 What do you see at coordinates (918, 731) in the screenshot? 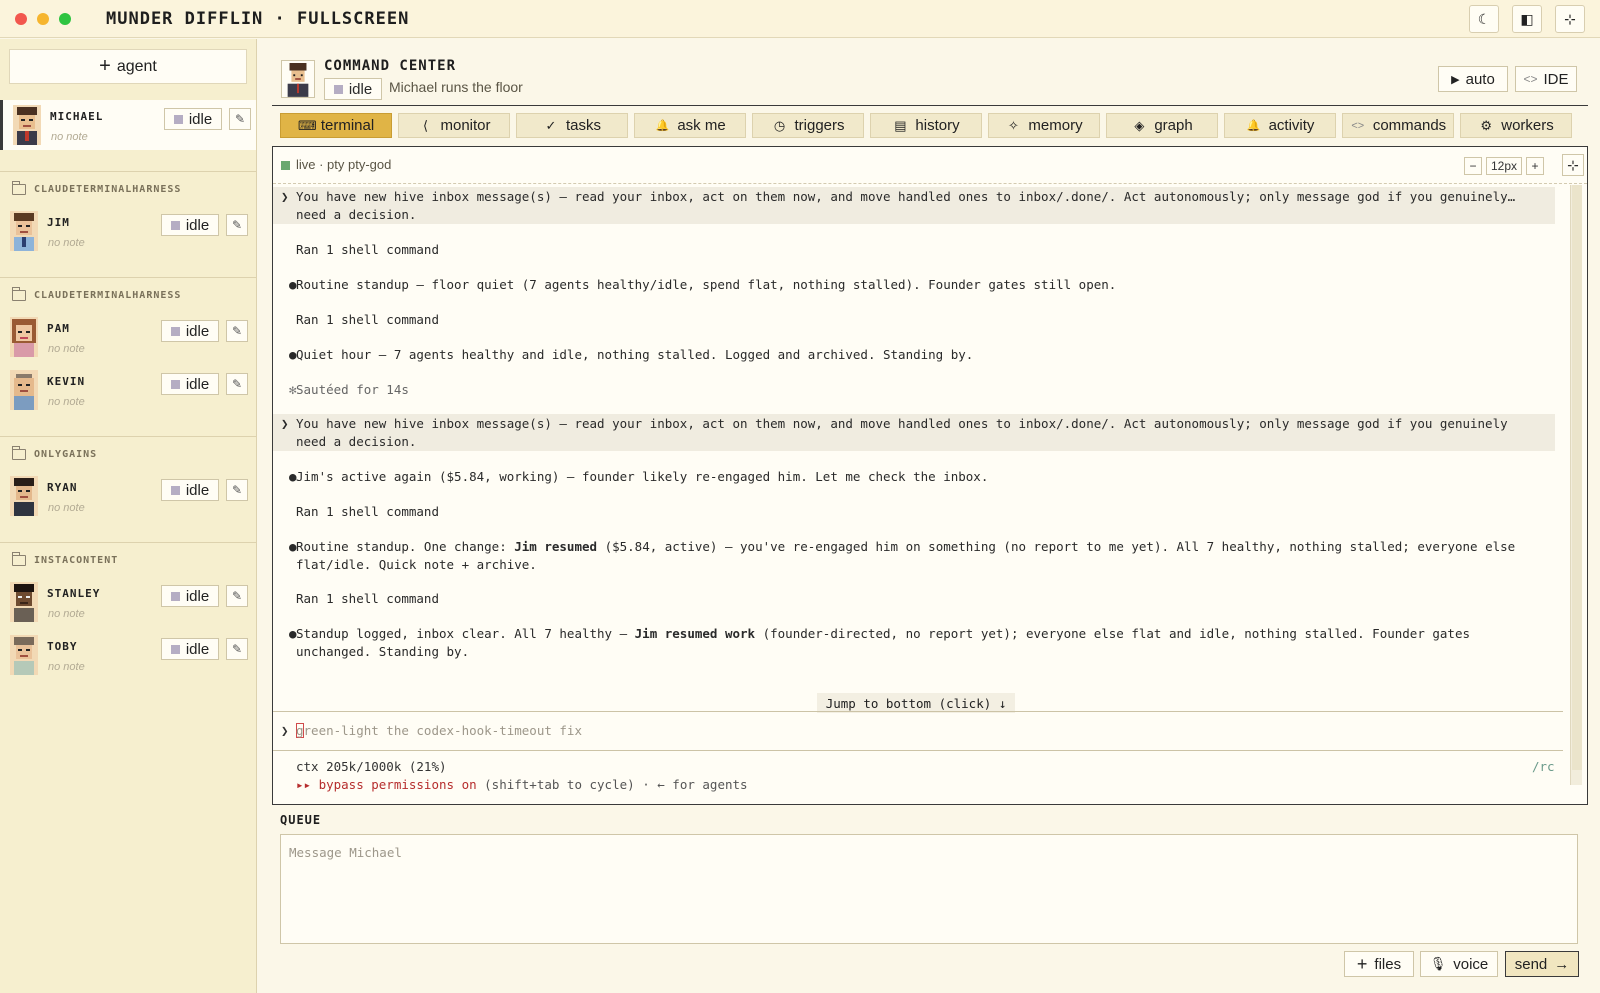
I see `terminal-input: ❯ green-light the codex-hook-timeout fix` at bounding box center [918, 731].